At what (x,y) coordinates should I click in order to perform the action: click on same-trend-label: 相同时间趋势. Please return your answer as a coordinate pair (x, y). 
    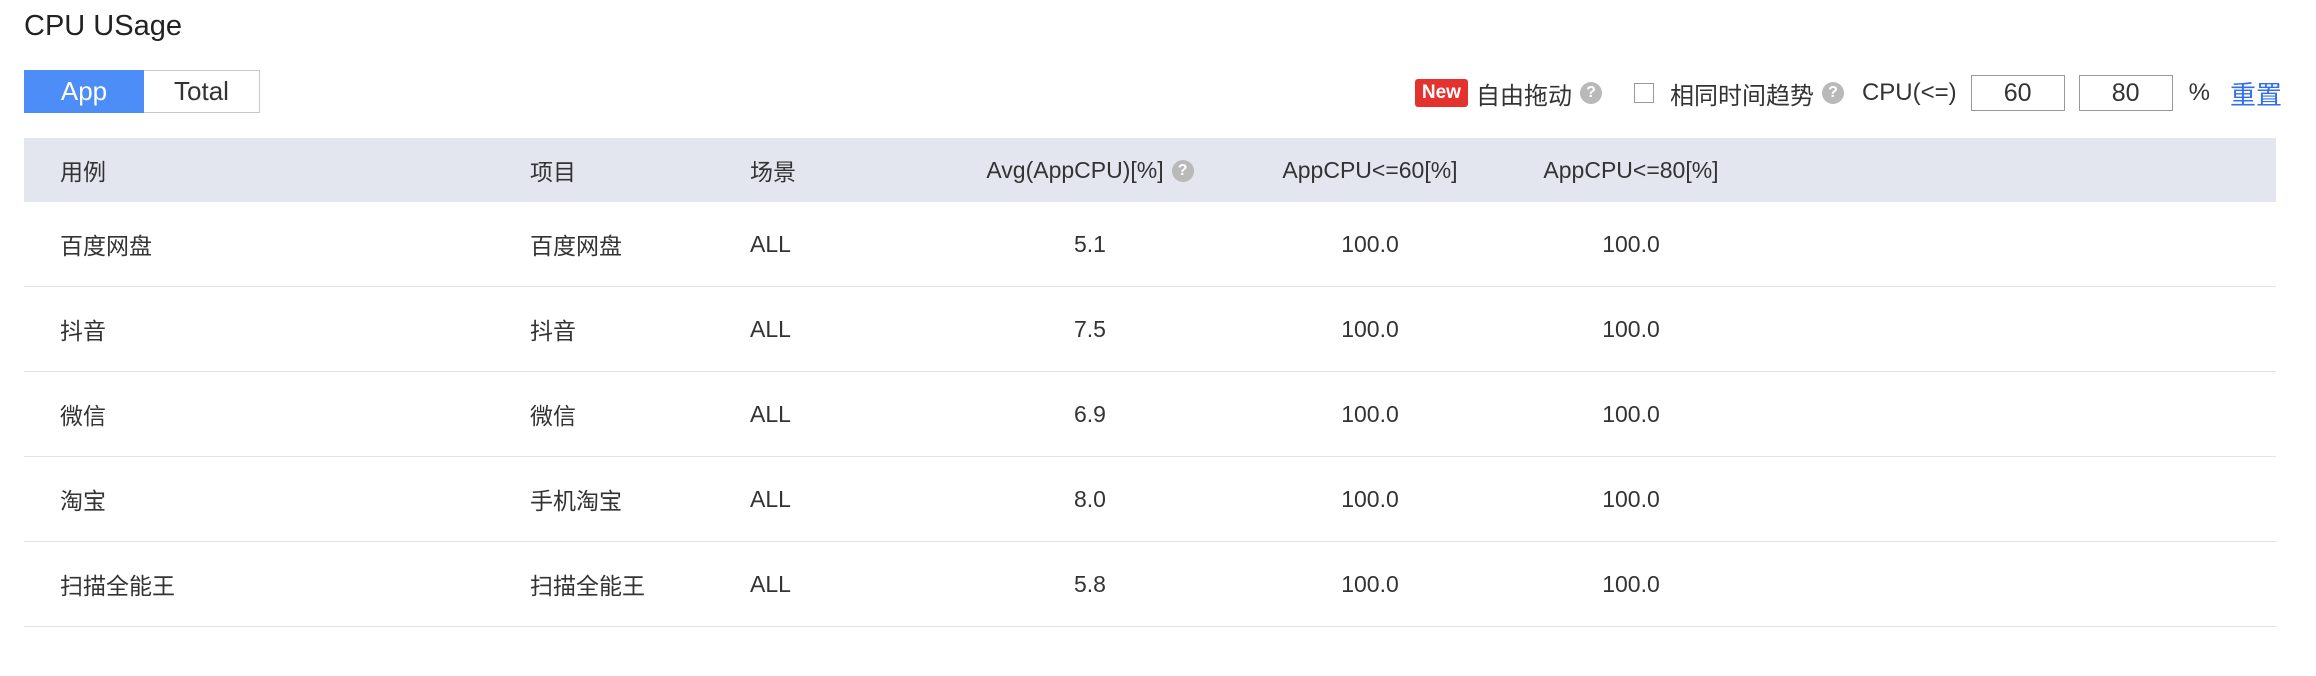
    Looking at the image, I should click on (1742, 93).